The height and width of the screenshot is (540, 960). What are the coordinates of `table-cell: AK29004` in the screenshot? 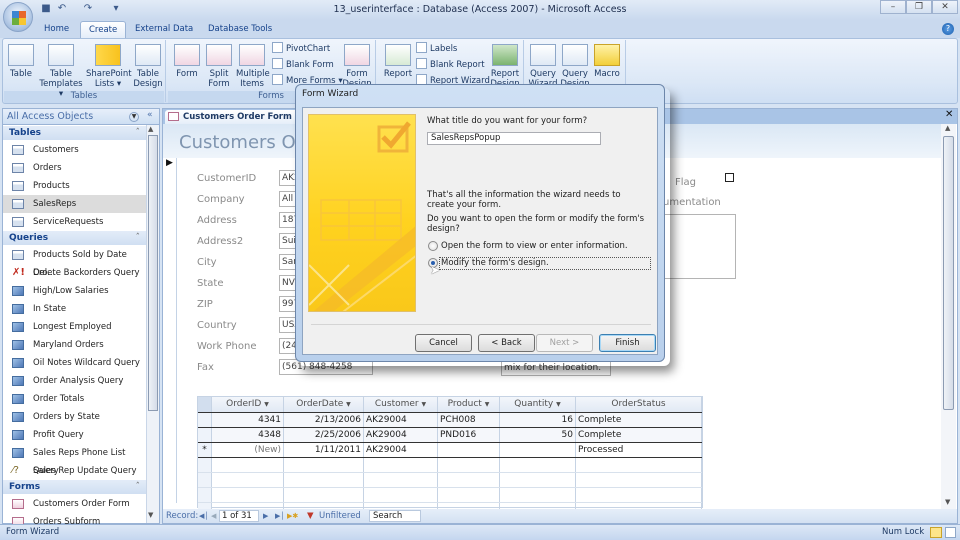 It's located at (401, 435).